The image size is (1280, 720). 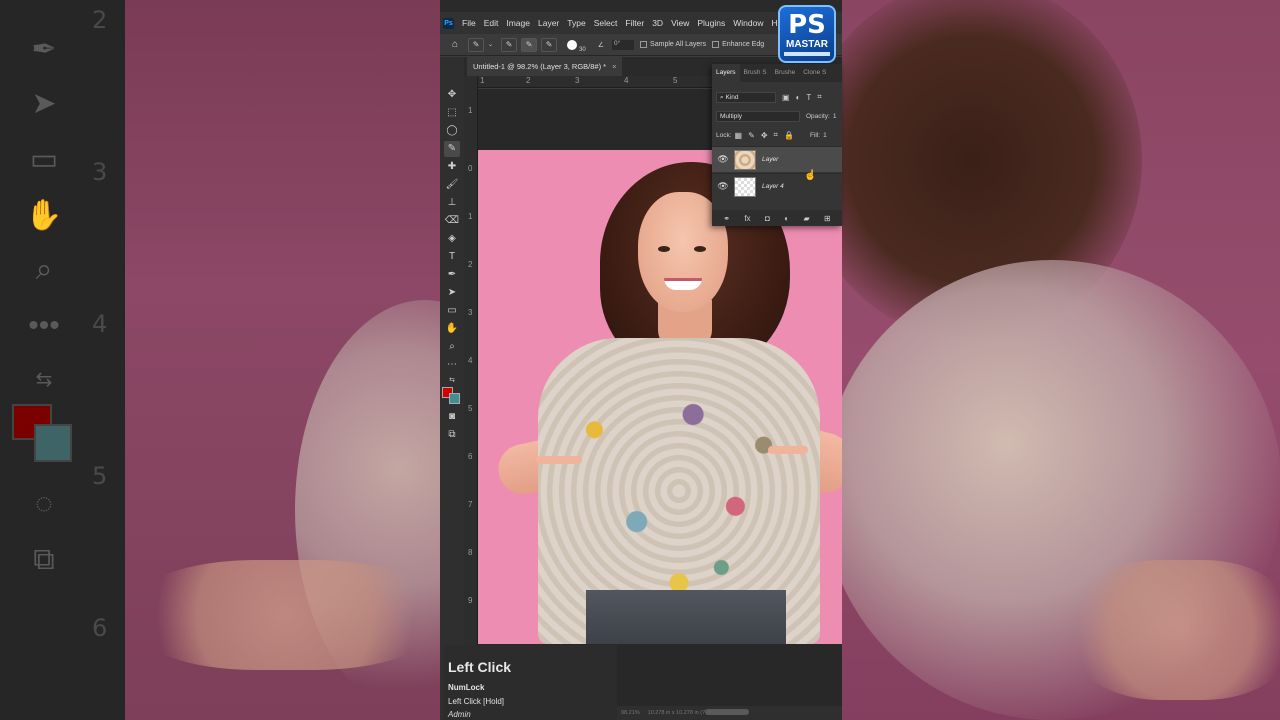 I want to click on menu-file: File, so click(x=469, y=23).